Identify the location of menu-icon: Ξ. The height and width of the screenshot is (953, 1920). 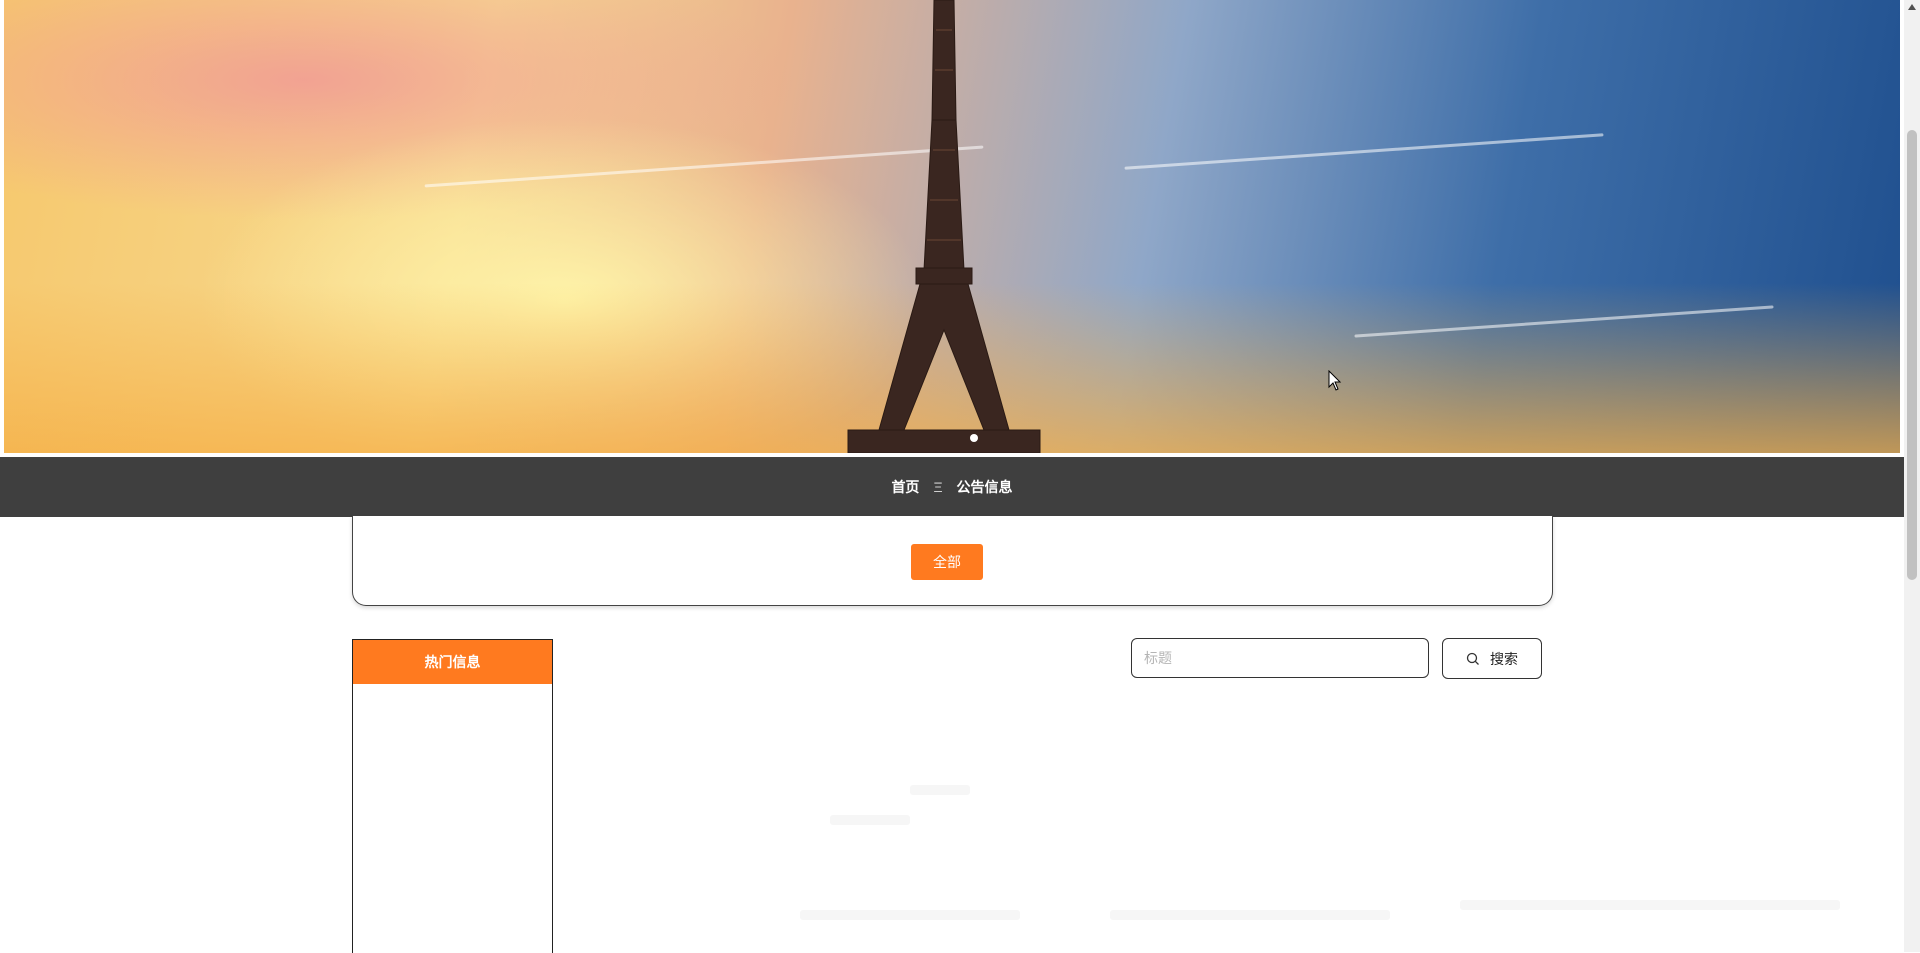
(938, 487).